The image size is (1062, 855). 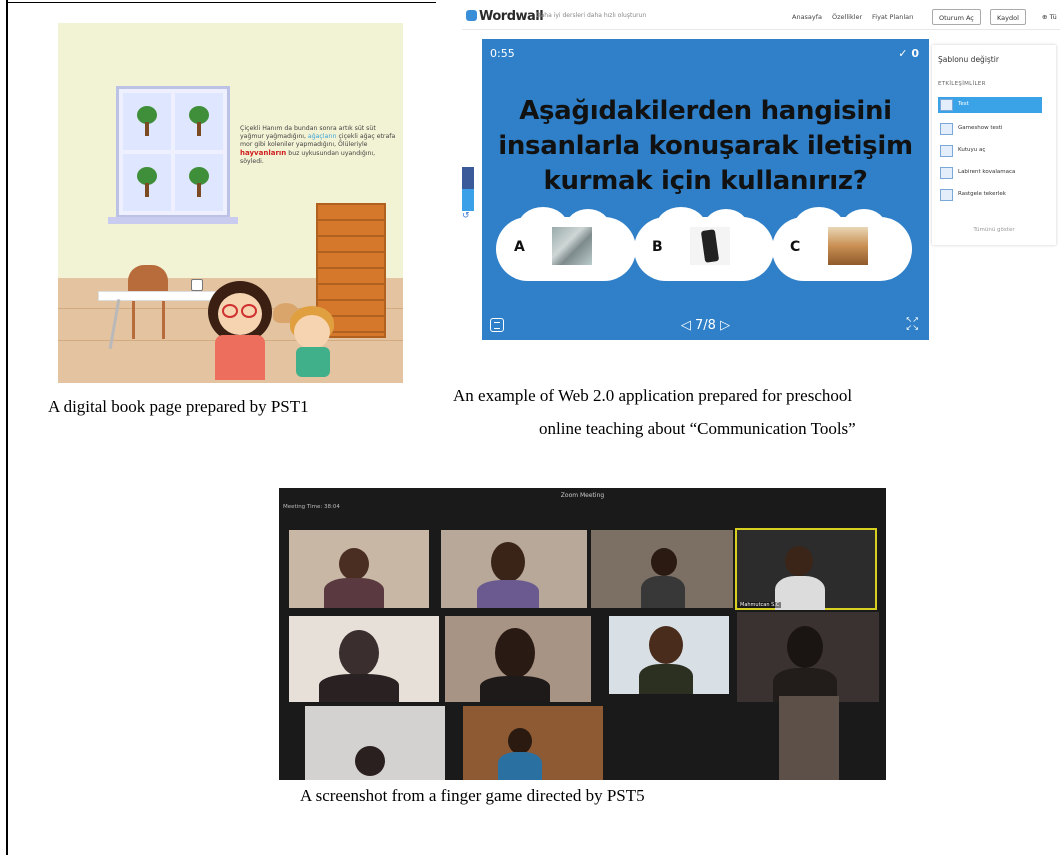 I want to click on panel-subtitle: ETKİLEŞİMLİLER, so click(x=962, y=84).